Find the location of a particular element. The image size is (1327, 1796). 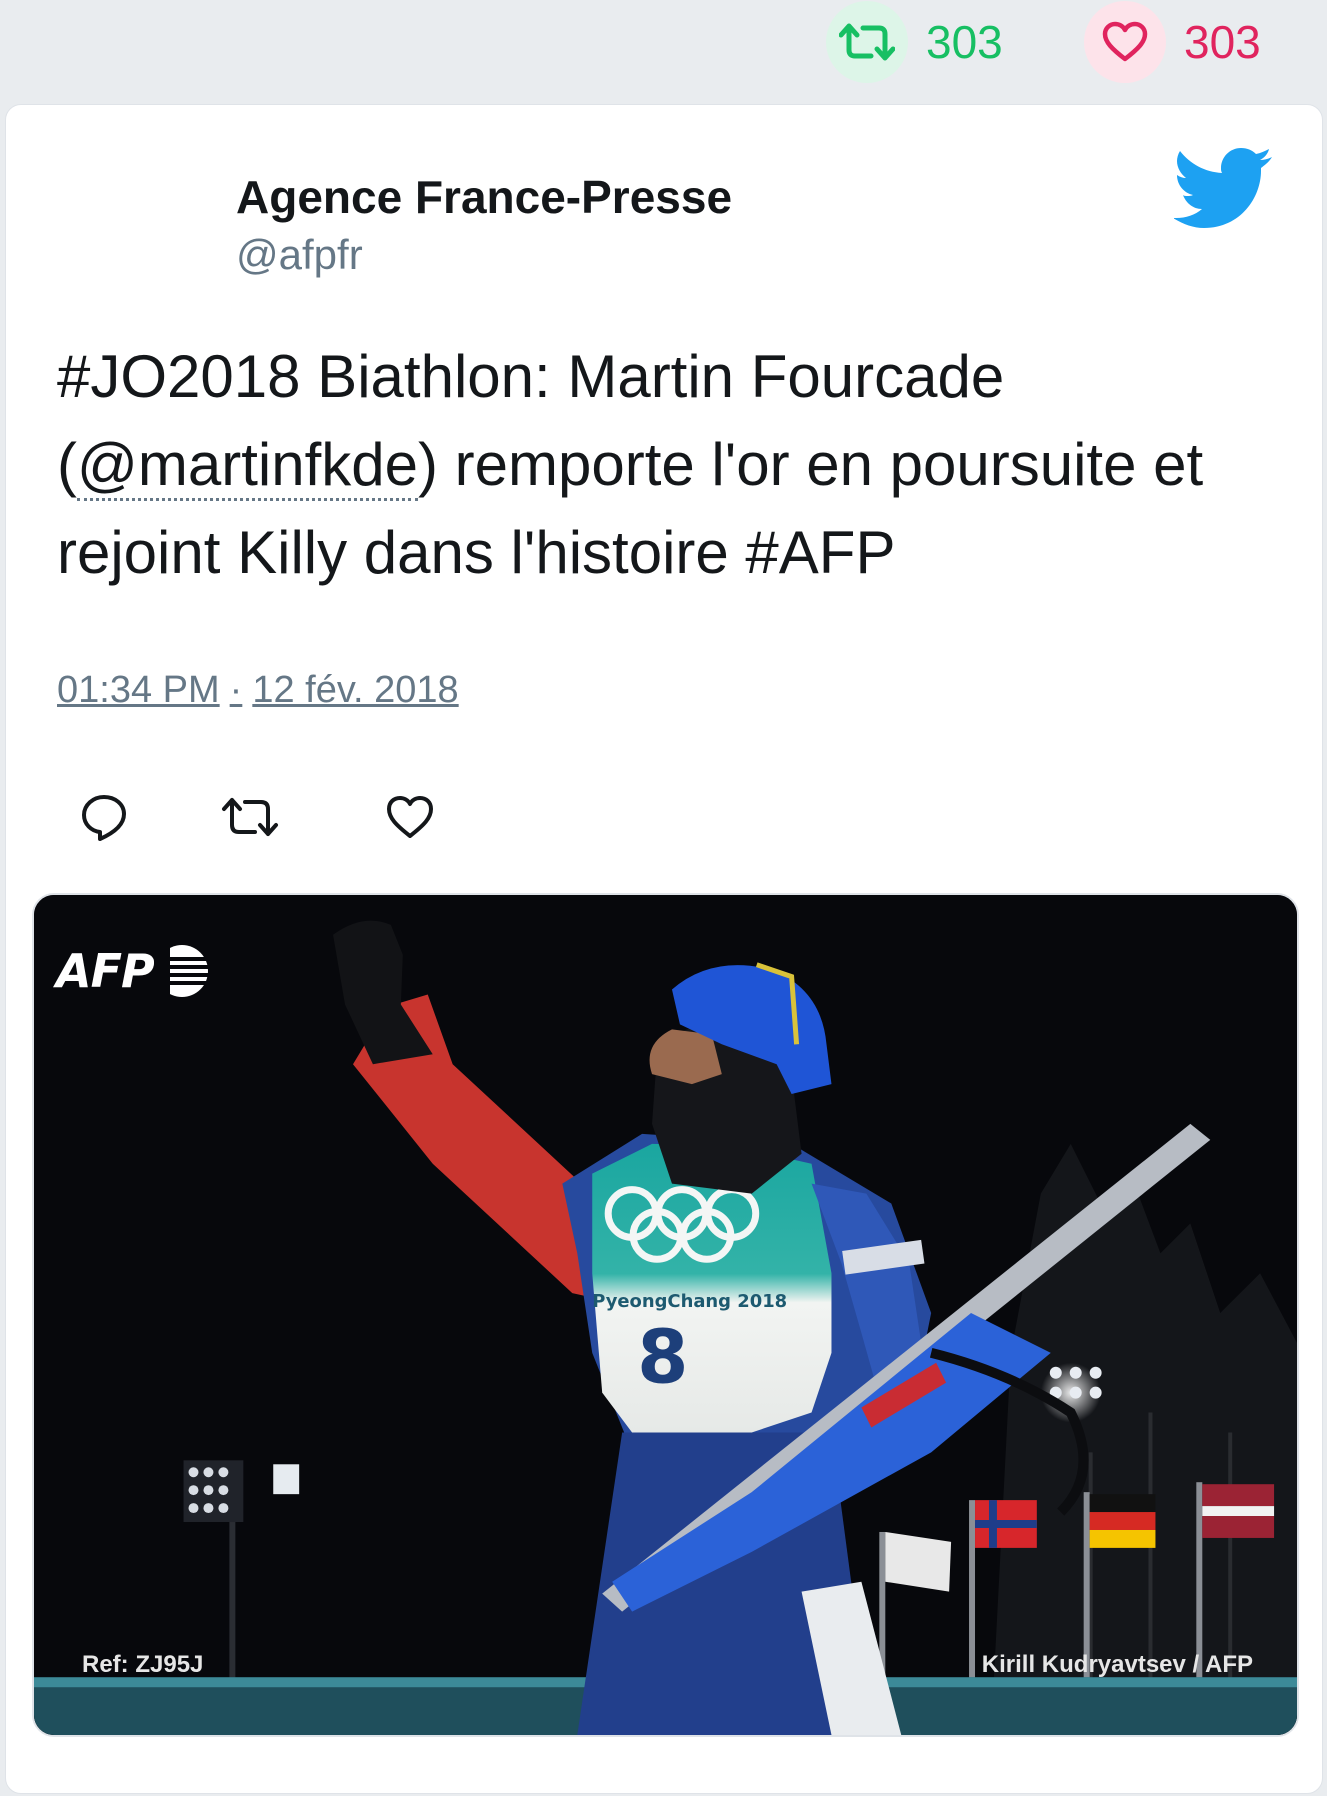

like-count: 303 is located at coordinates (1222, 42).